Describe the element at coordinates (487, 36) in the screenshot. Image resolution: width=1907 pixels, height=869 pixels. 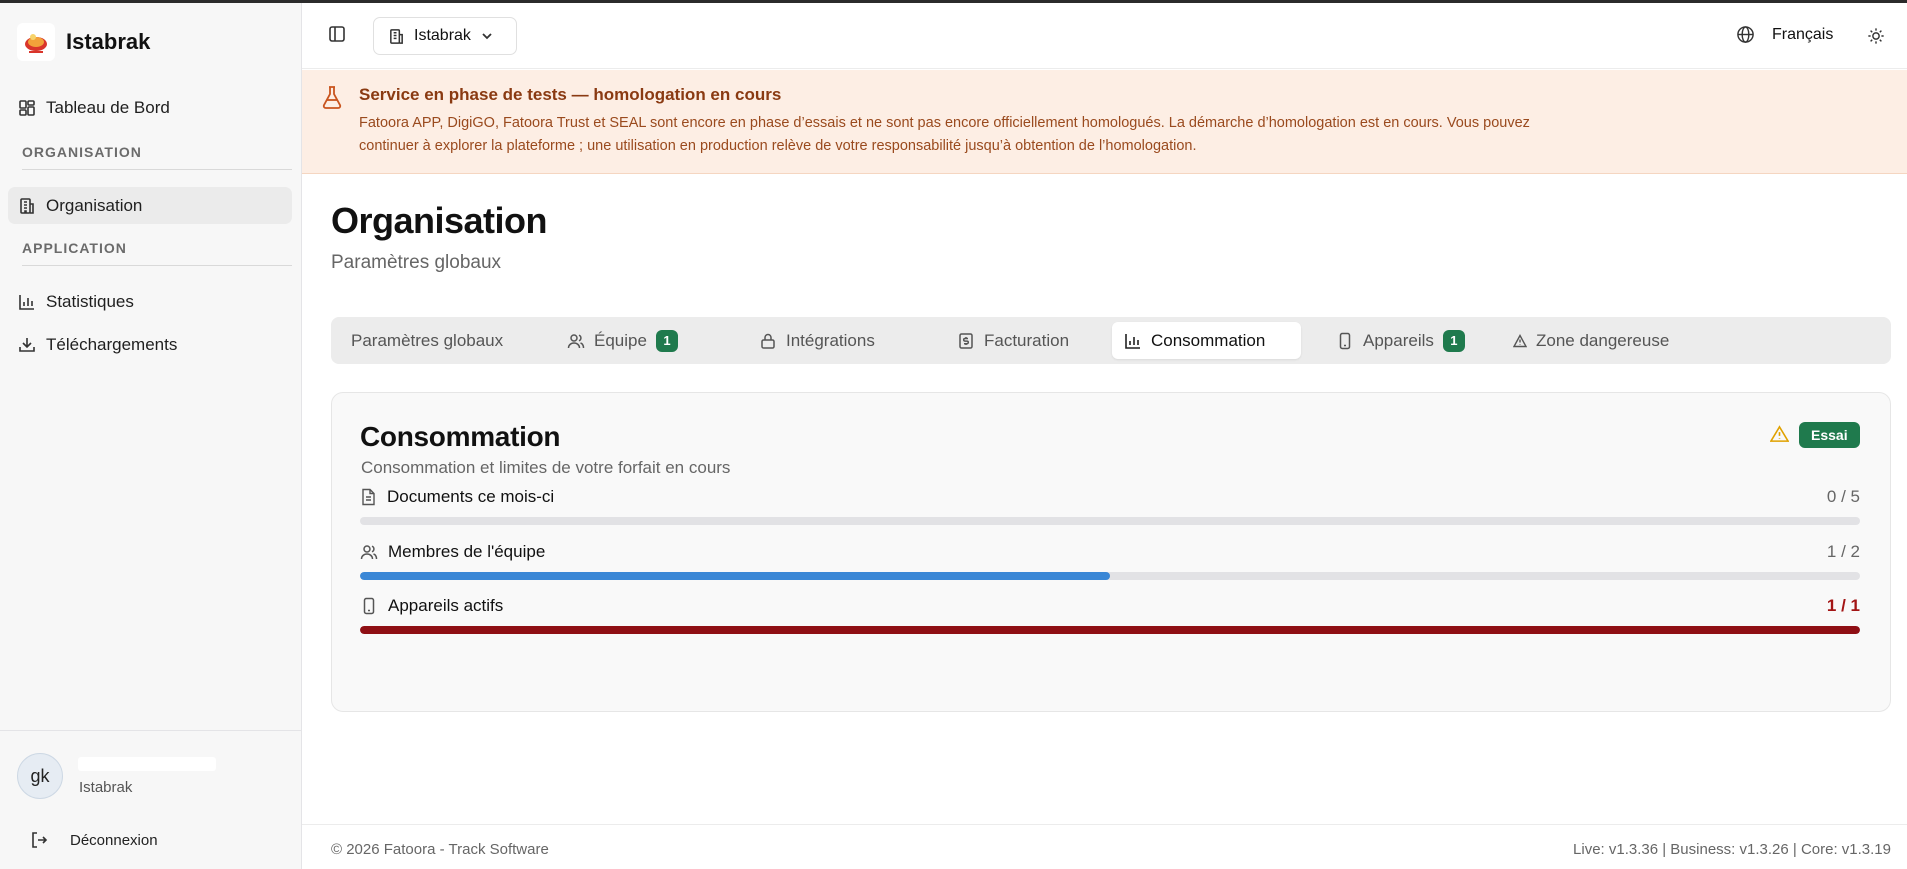
I see `chevron-down-icon` at that location.